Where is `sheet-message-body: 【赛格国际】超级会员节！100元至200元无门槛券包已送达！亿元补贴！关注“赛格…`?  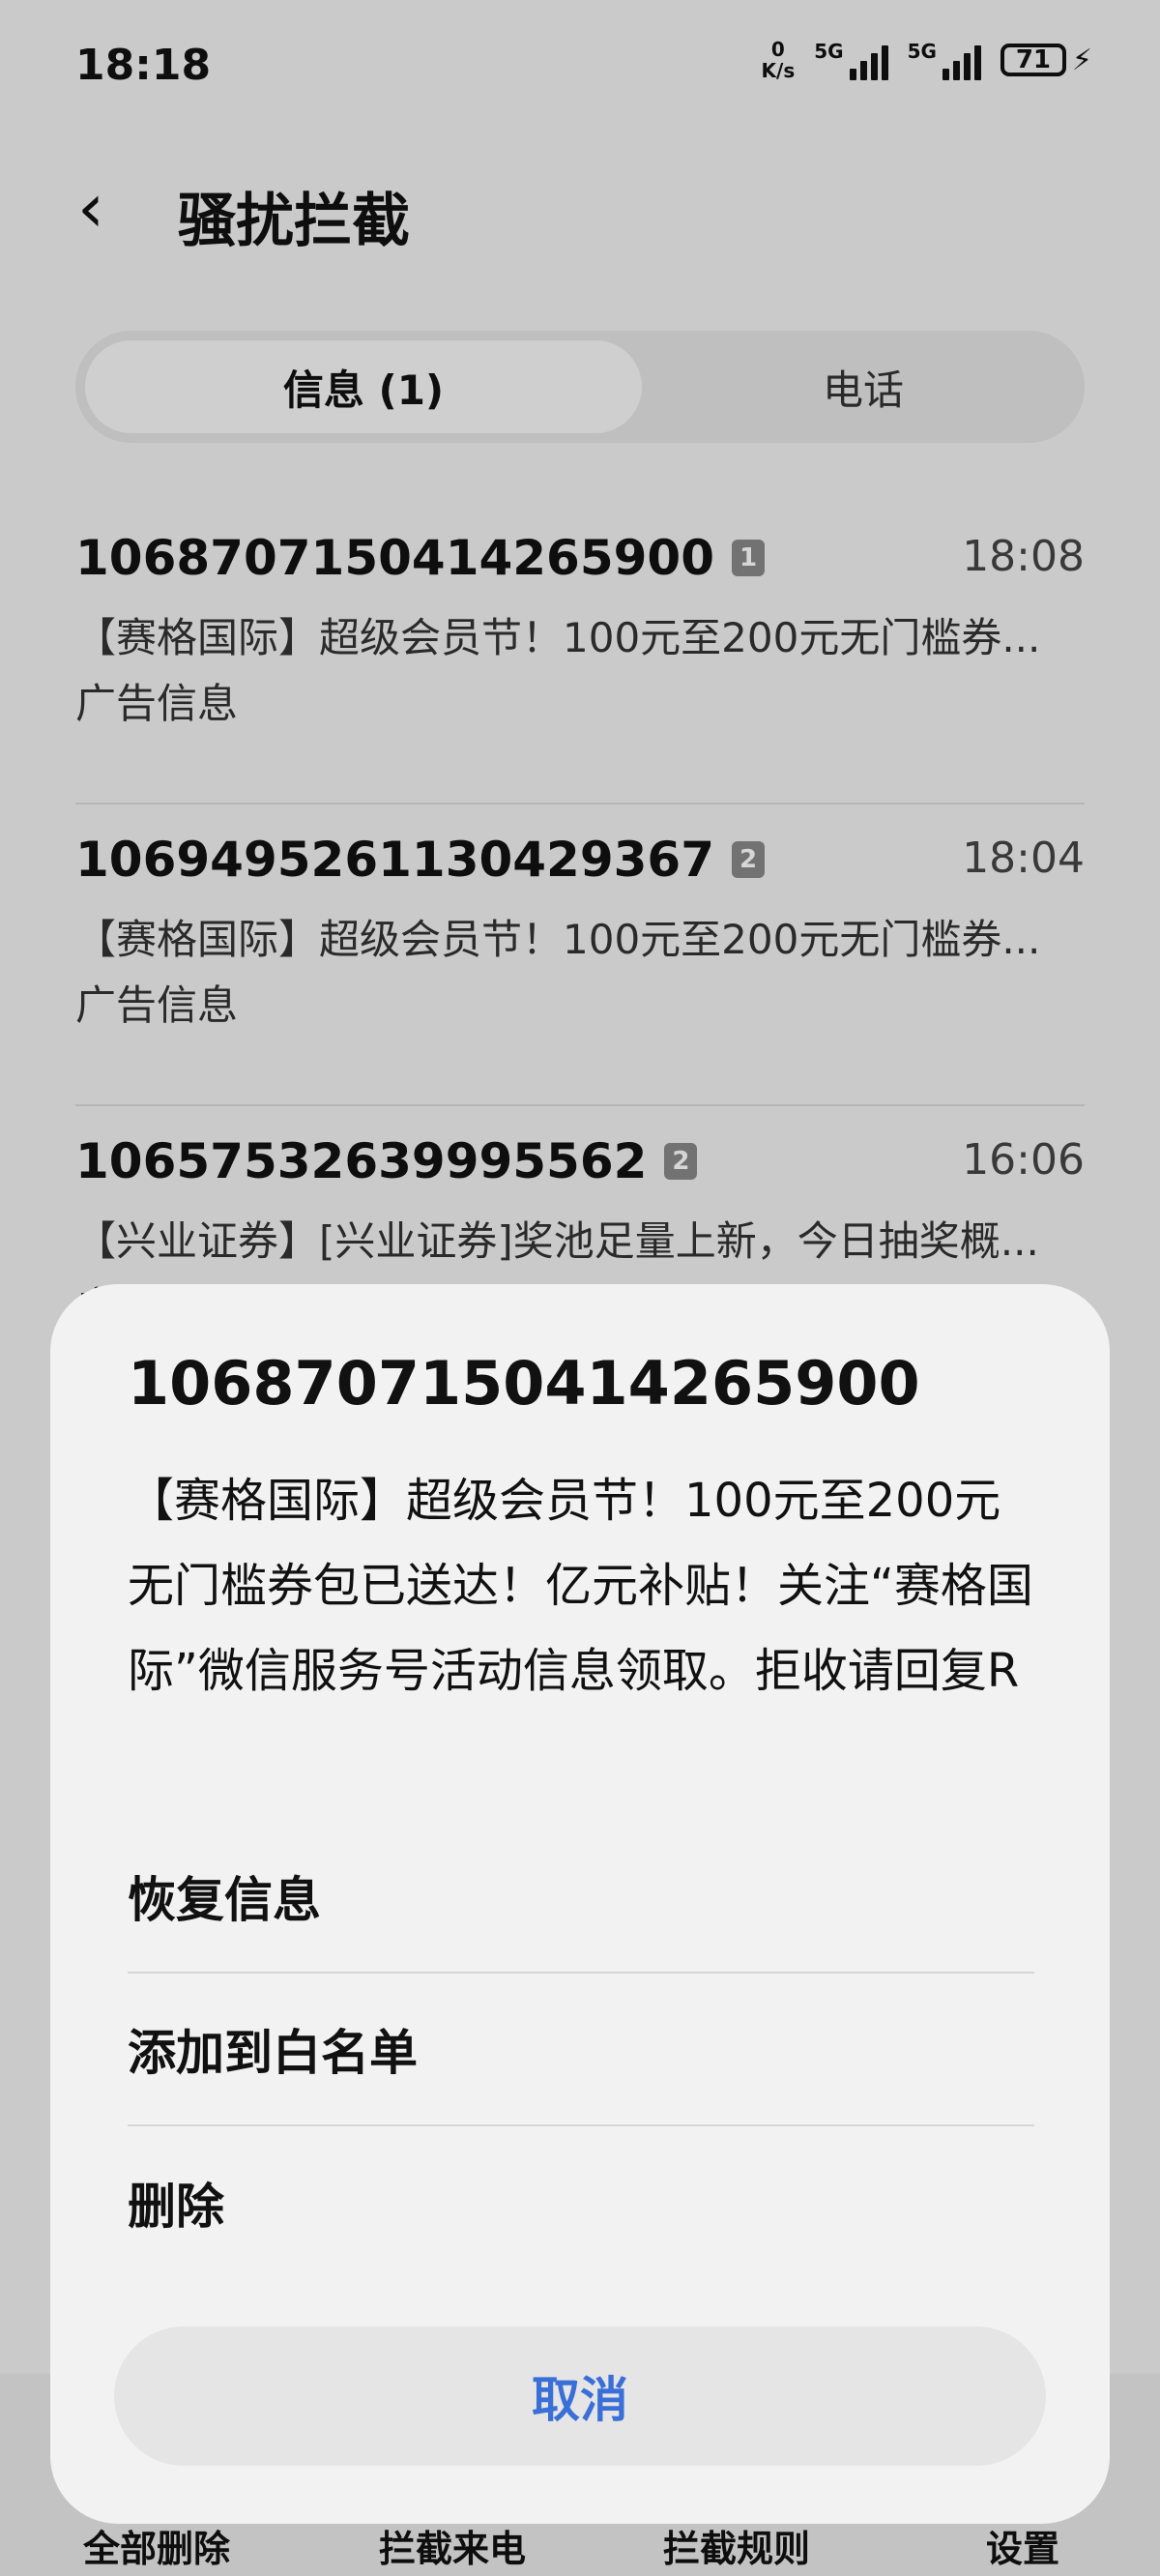
sheet-message-body: 【赛格国际】超级会员节！100元至200元无门槛券包已送达！亿元补贴！关注“赛格… is located at coordinates (580, 1586).